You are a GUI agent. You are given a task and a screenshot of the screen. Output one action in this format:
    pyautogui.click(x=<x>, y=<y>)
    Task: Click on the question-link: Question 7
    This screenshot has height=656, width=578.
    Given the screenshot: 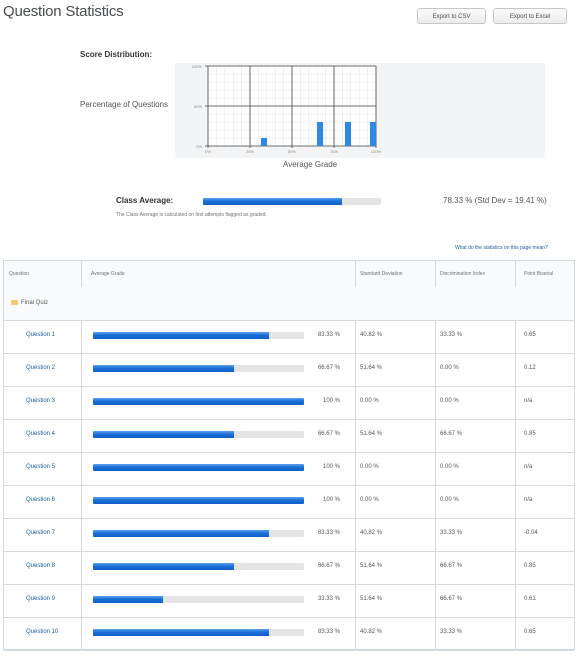 What is the action you would take?
    pyautogui.click(x=40, y=533)
    